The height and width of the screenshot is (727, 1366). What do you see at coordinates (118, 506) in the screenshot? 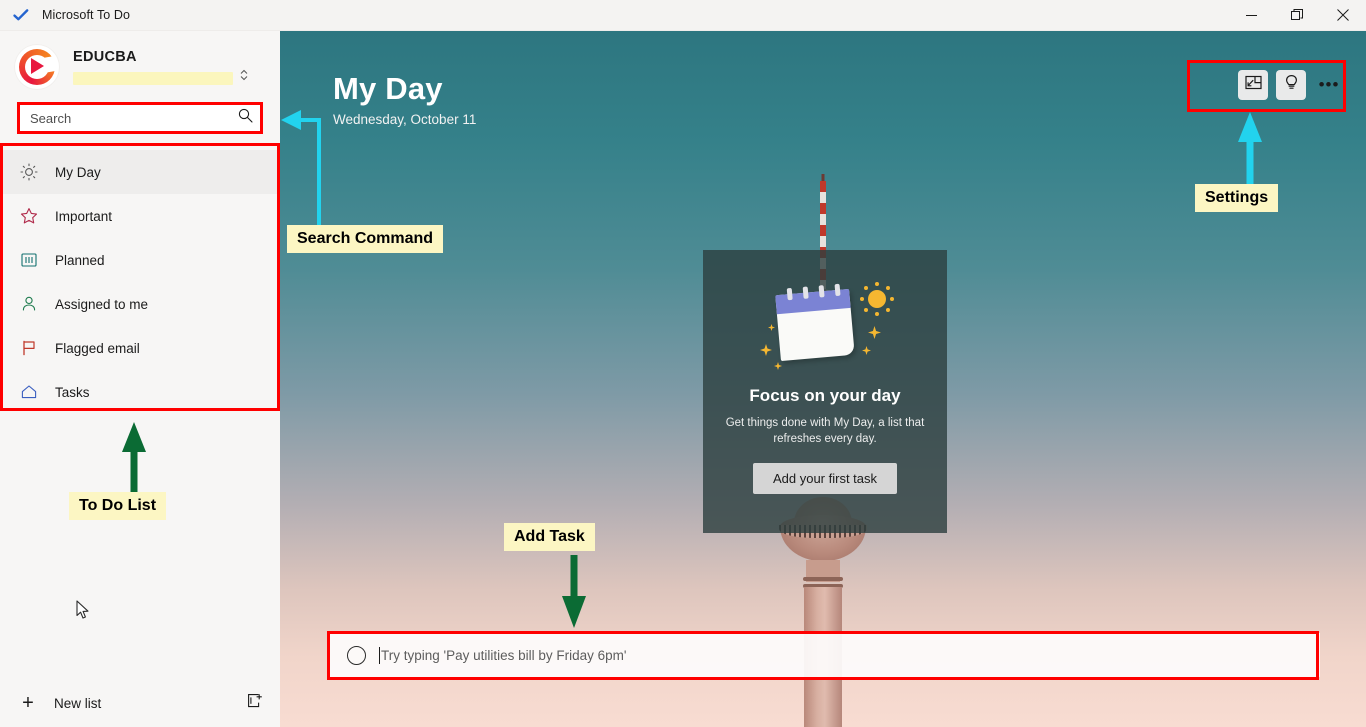
I see `annotation-todo-list: To Do List` at bounding box center [118, 506].